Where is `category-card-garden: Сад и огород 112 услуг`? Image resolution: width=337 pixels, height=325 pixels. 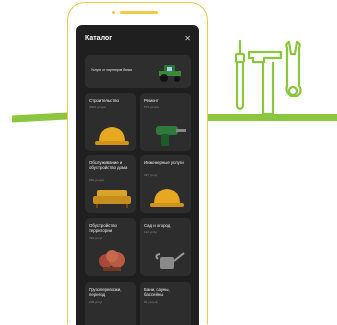
category-card-garden: Сад и огород 112 услуг is located at coordinates (165, 247).